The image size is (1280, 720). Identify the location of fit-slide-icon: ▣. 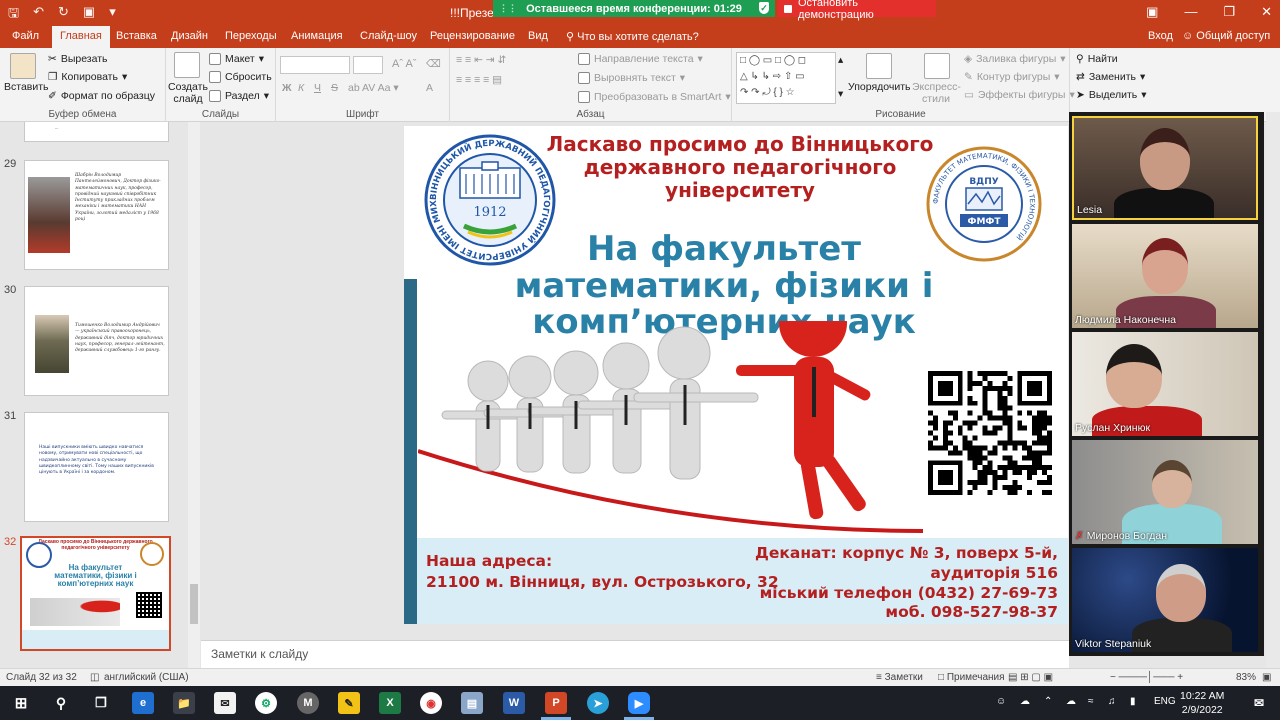
(1266, 677).